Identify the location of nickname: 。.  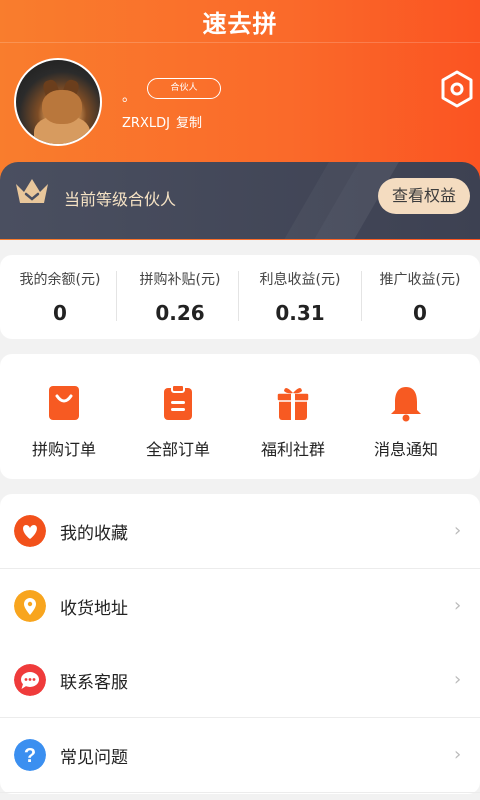
(129, 97).